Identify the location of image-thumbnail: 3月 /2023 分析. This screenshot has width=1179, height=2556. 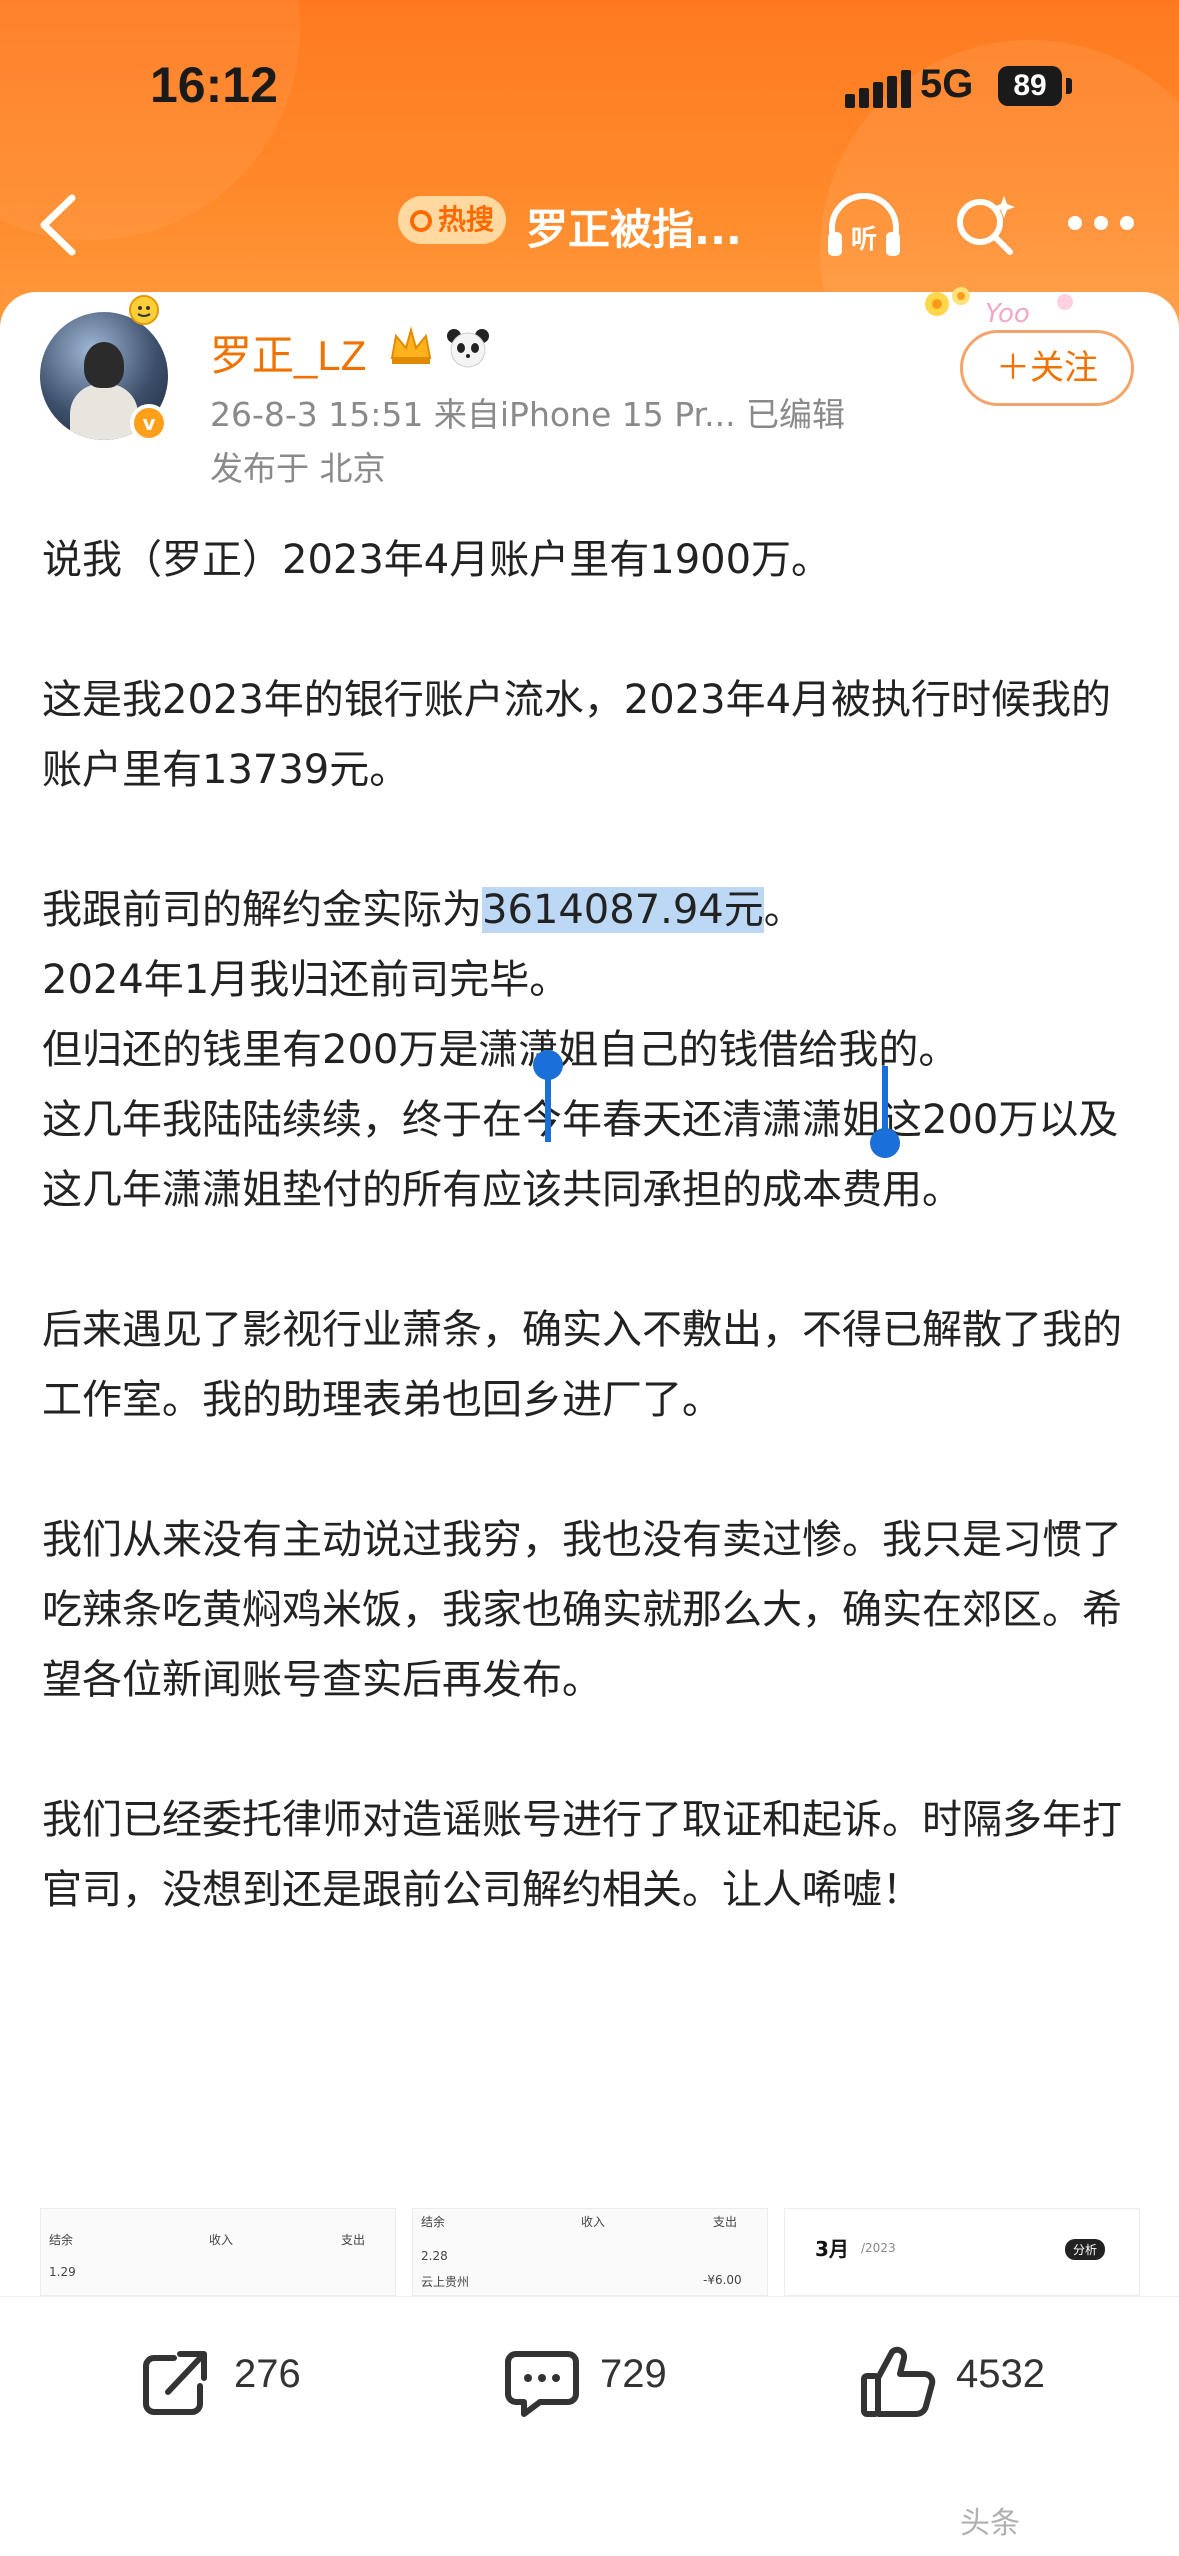
(962, 2252).